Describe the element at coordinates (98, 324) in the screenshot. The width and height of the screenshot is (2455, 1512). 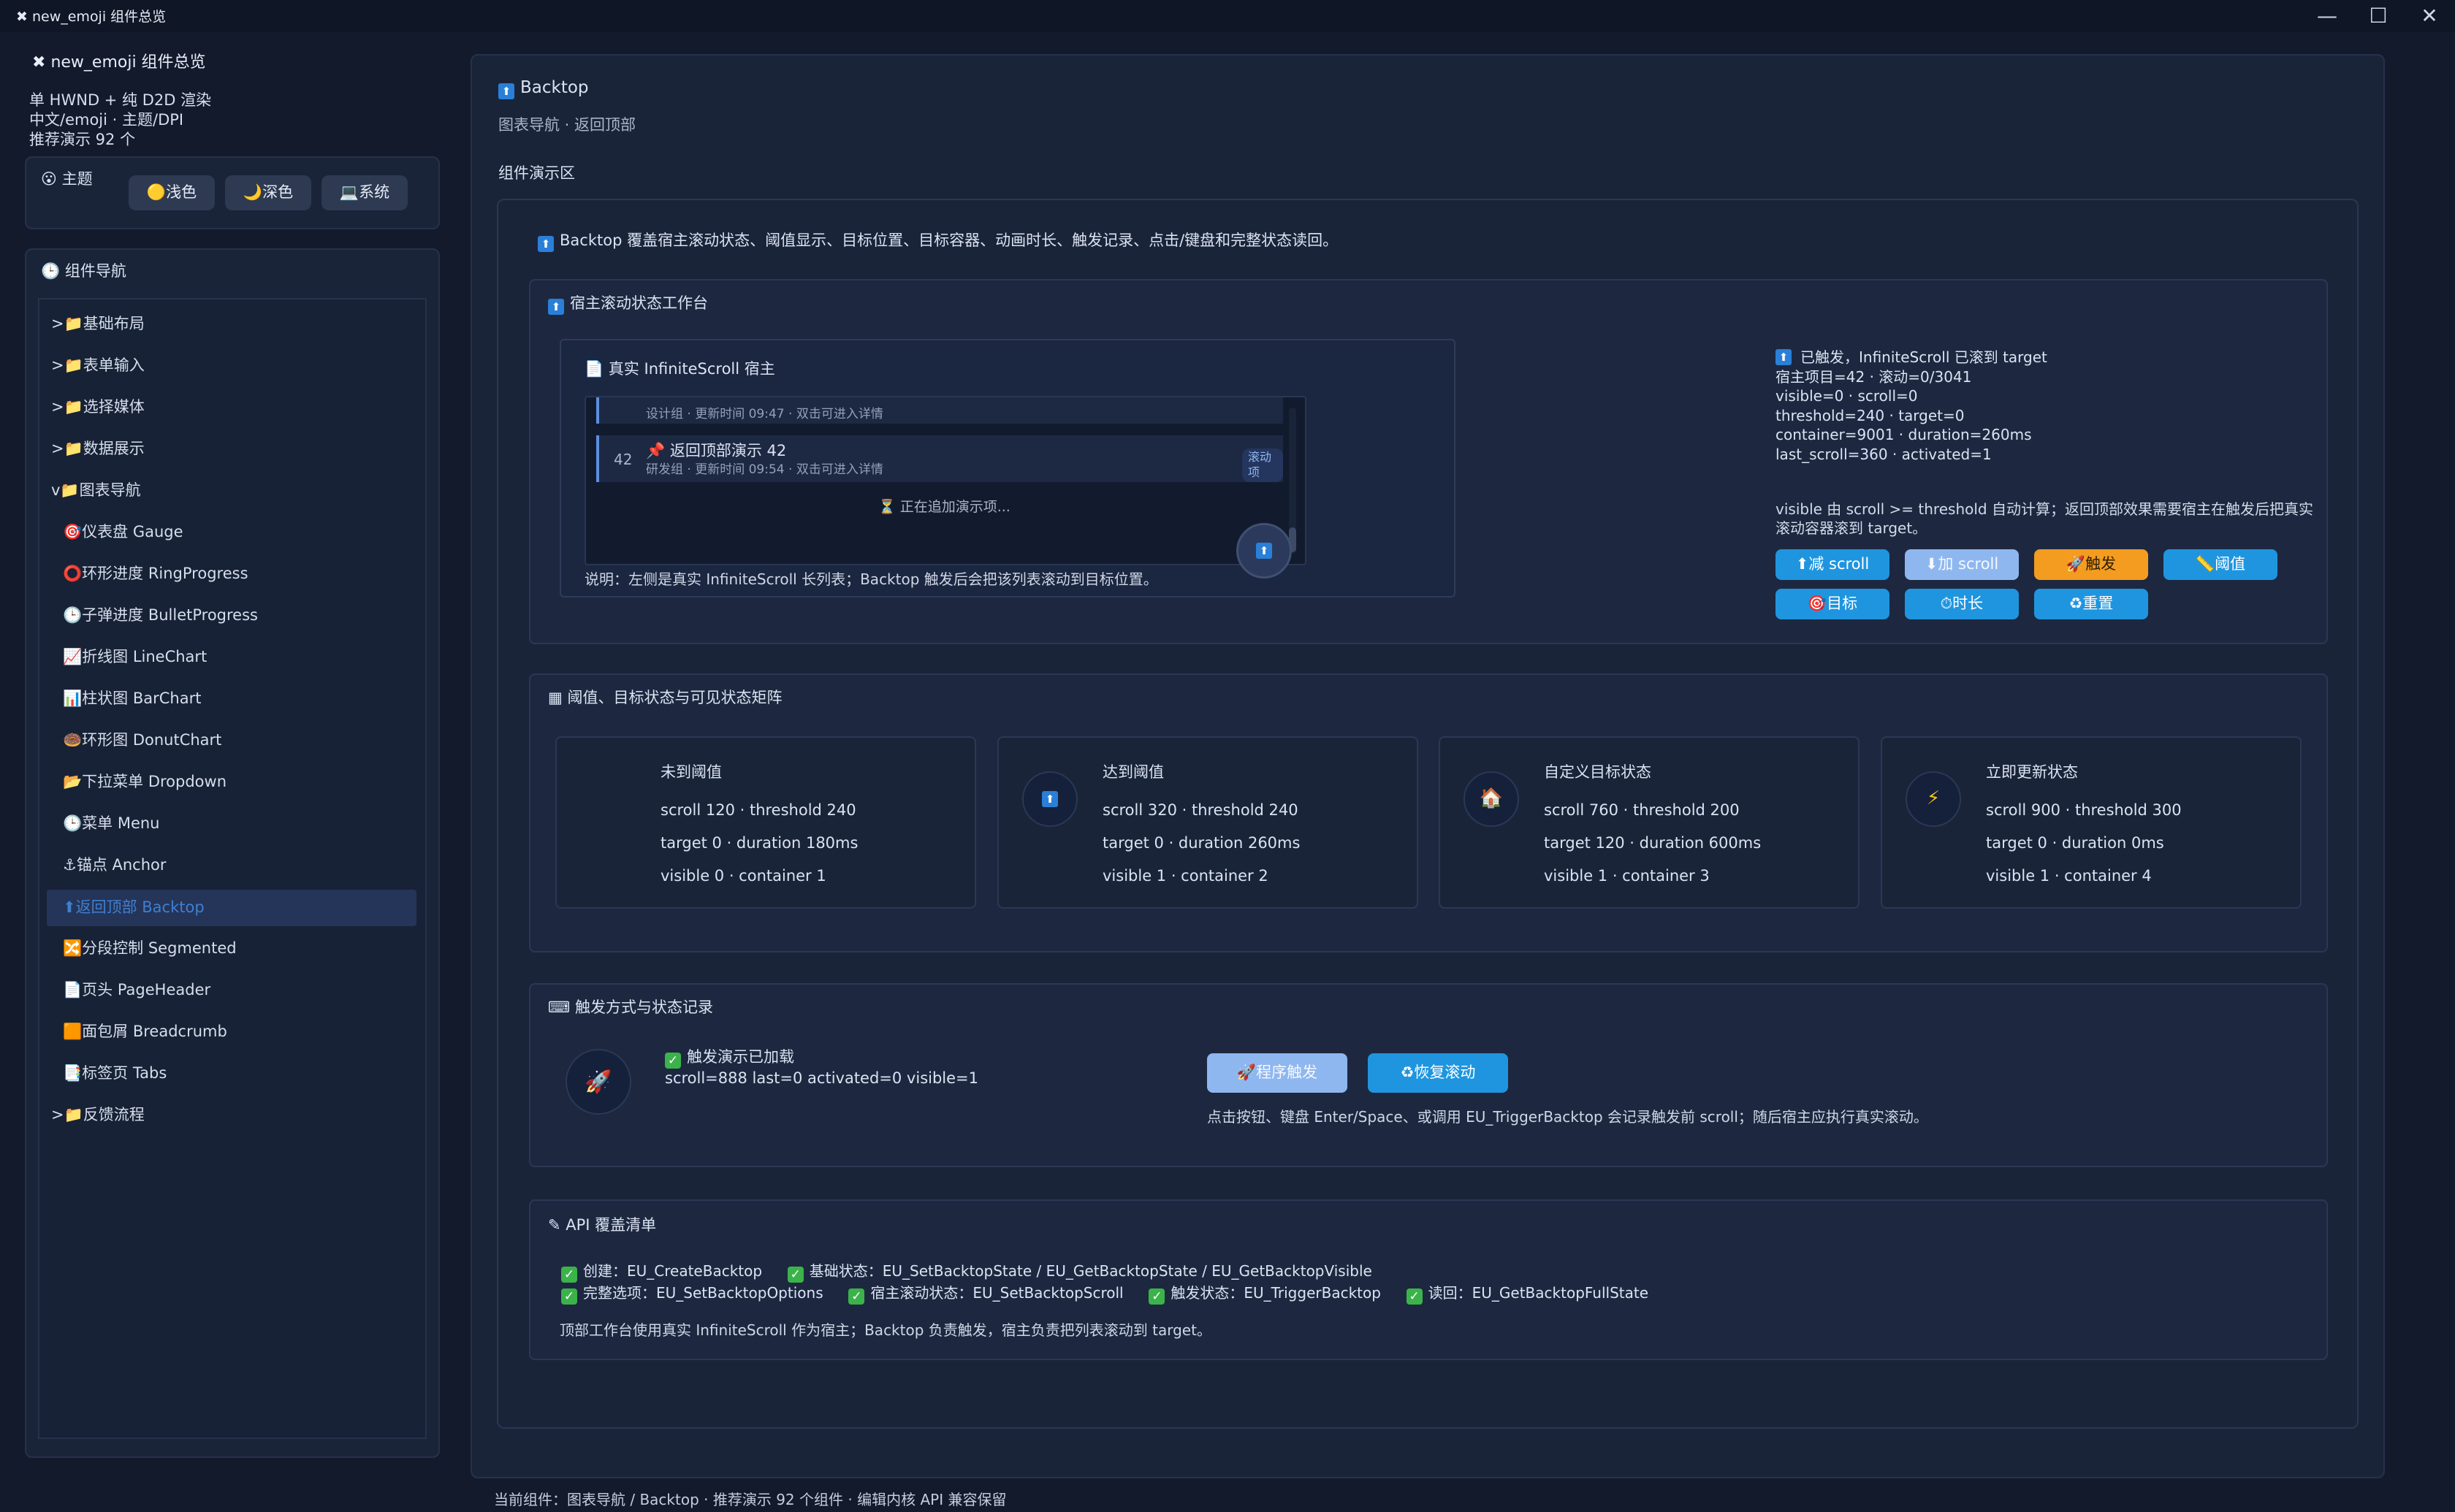
I see `nav-item-basic-layout: >📁基础布局` at that location.